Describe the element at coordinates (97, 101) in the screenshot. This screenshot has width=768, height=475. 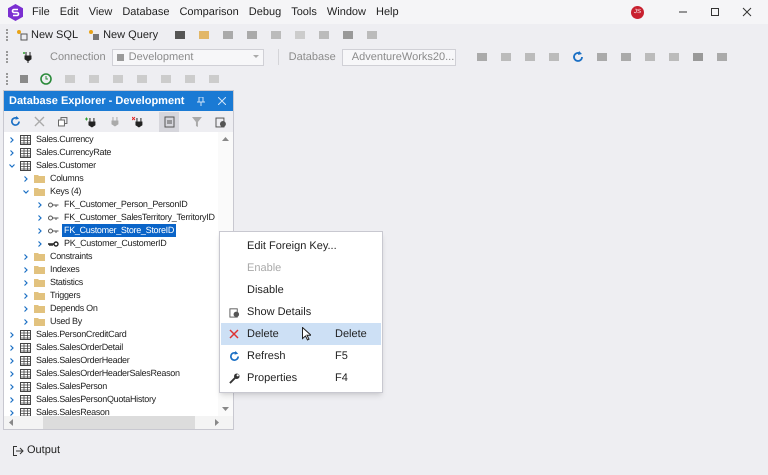
I see `panel-title: Database Explorer - Development` at that location.